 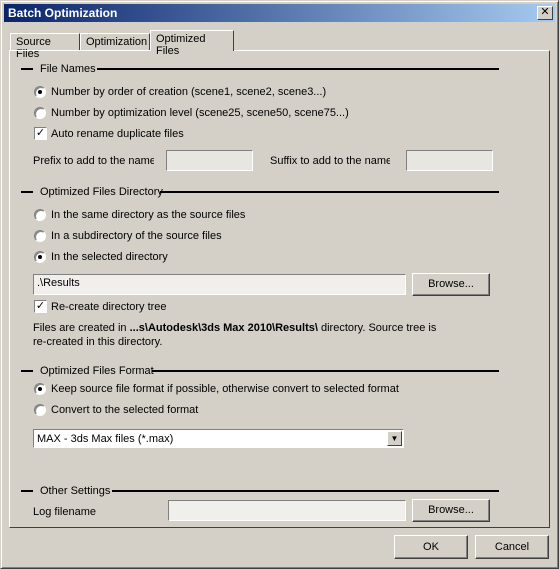 I want to click on radio-label: In a subdirectory of the source files, so click(x=136, y=236).